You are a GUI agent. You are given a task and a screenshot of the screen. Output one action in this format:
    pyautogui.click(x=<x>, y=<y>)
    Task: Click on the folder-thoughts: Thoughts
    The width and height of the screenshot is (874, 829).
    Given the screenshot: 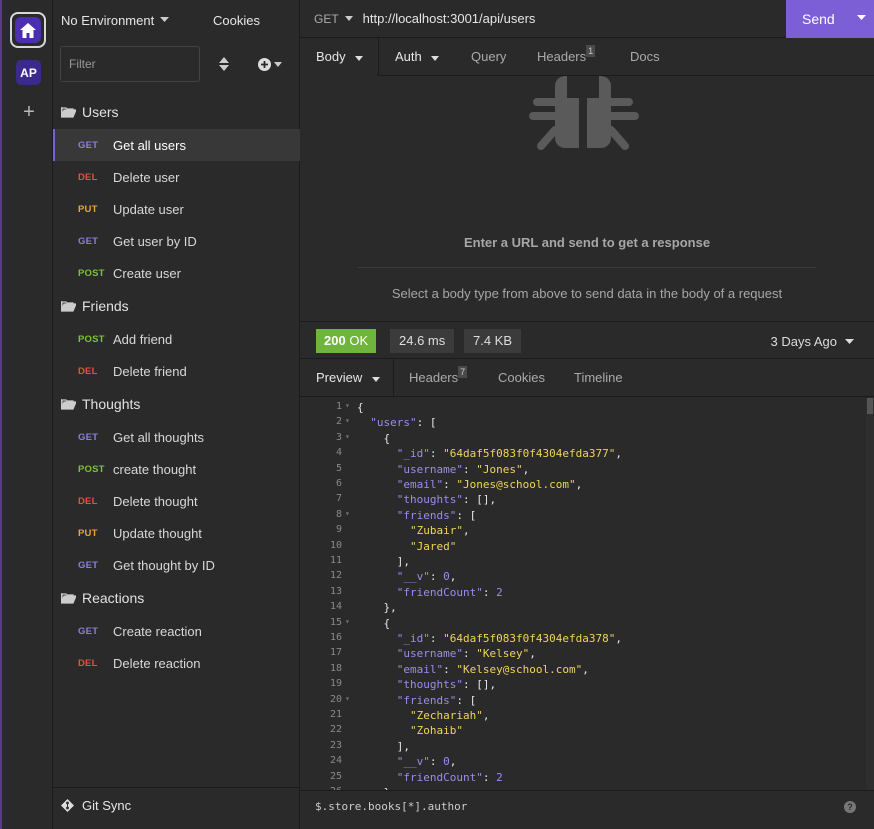 What is the action you would take?
    pyautogui.click(x=176, y=404)
    